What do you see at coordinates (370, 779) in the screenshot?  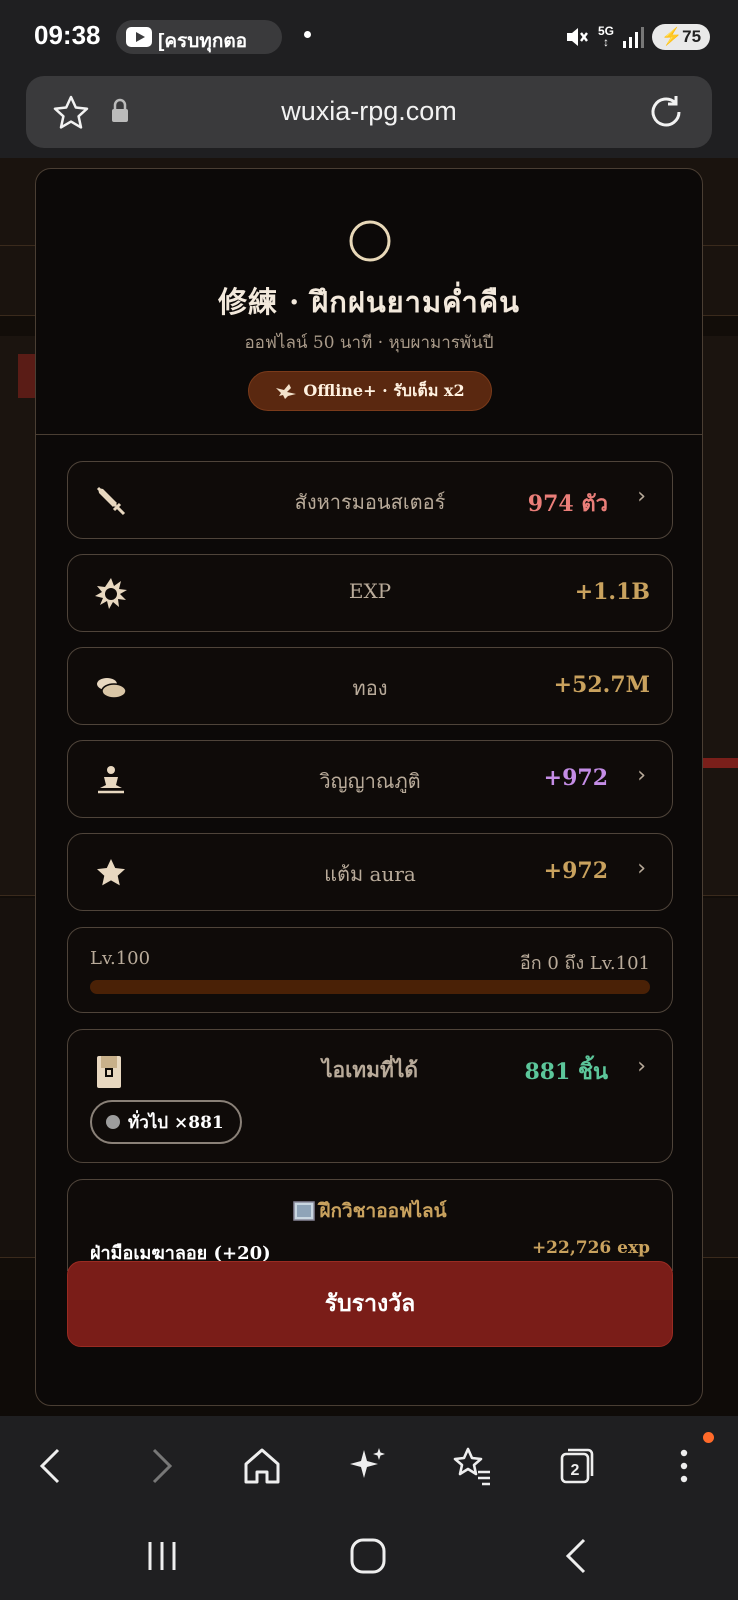 I see `reward-row-spirit: วิญญาณภูติ +972 ›` at bounding box center [370, 779].